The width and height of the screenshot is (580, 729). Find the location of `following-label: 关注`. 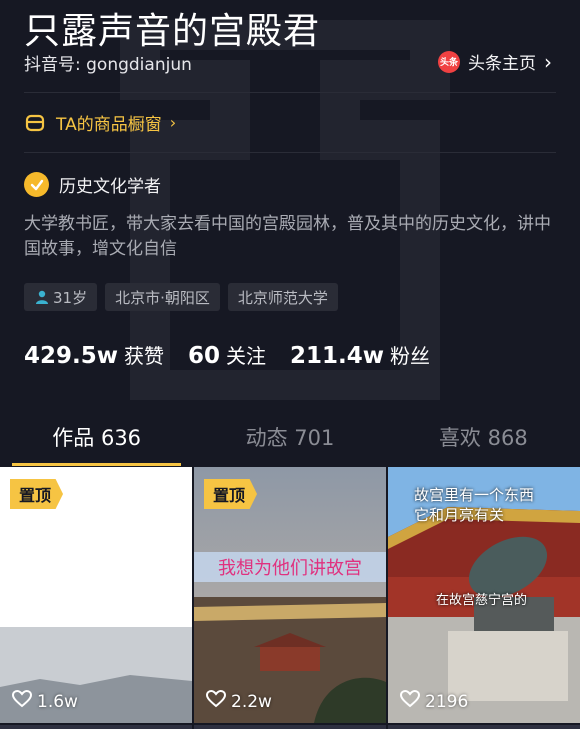

following-label: 关注 is located at coordinates (246, 356).